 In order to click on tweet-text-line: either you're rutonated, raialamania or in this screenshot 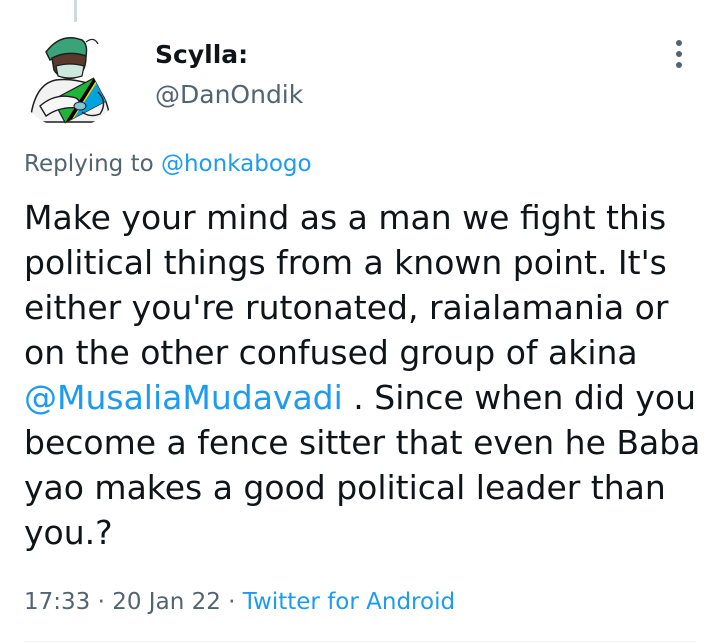, I will do `click(346, 307)`.